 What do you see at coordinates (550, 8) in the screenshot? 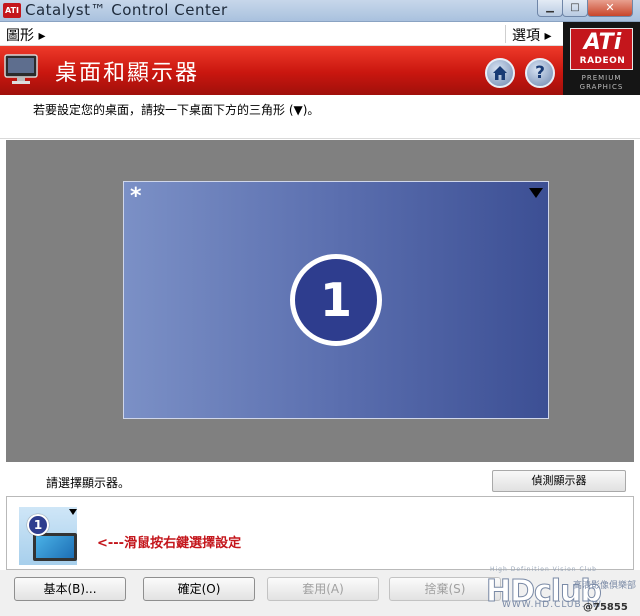
I see `minimize-button: ▁` at bounding box center [550, 8].